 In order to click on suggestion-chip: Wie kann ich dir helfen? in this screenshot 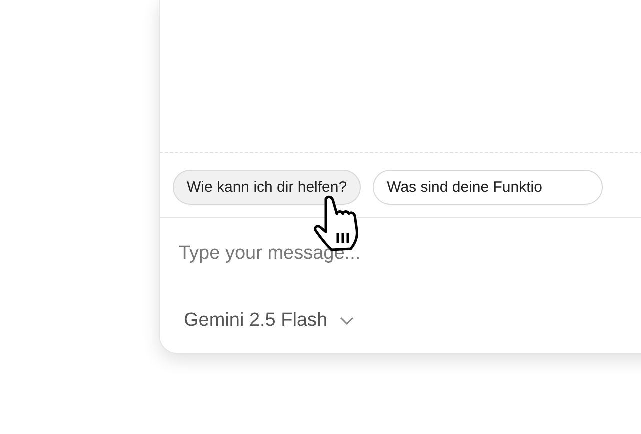, I will do `click(267, 187)`.